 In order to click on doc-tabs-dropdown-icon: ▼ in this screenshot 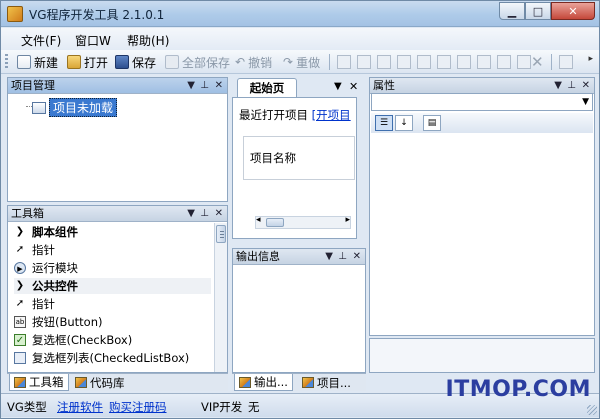, I will do `click(338, 86)`.